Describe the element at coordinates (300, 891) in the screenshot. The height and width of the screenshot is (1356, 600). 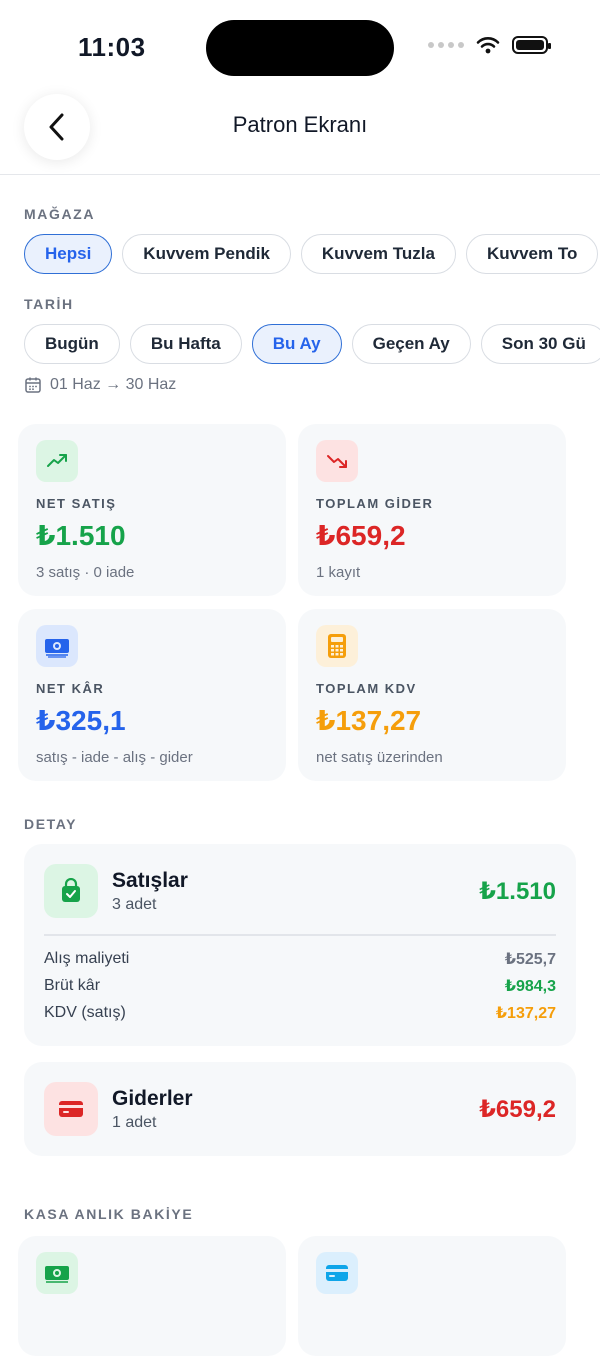
I see `sales-detail-header: Satışlar 3 adet ₺1.510` at that location.